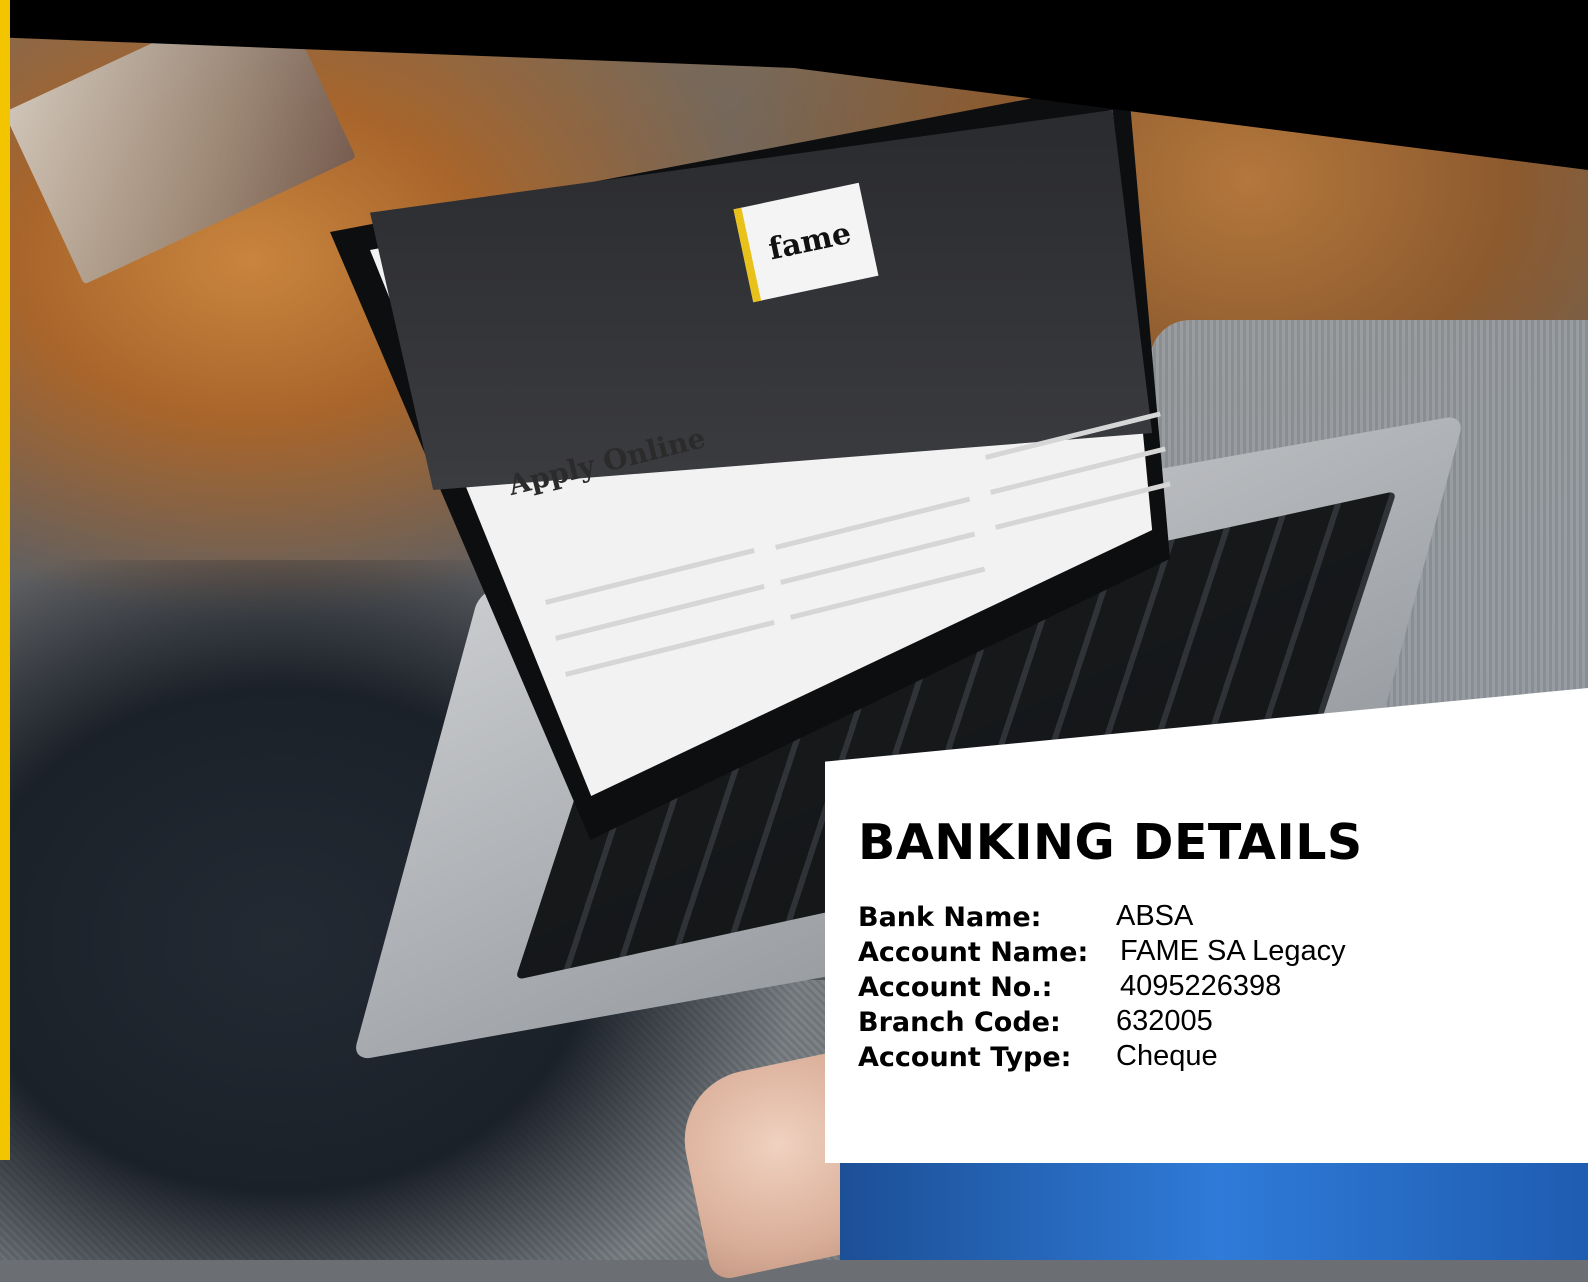 This screenshot has height=1282, width=1588. I want to click on branch-code-value: 632005, so click(1164, 1021).